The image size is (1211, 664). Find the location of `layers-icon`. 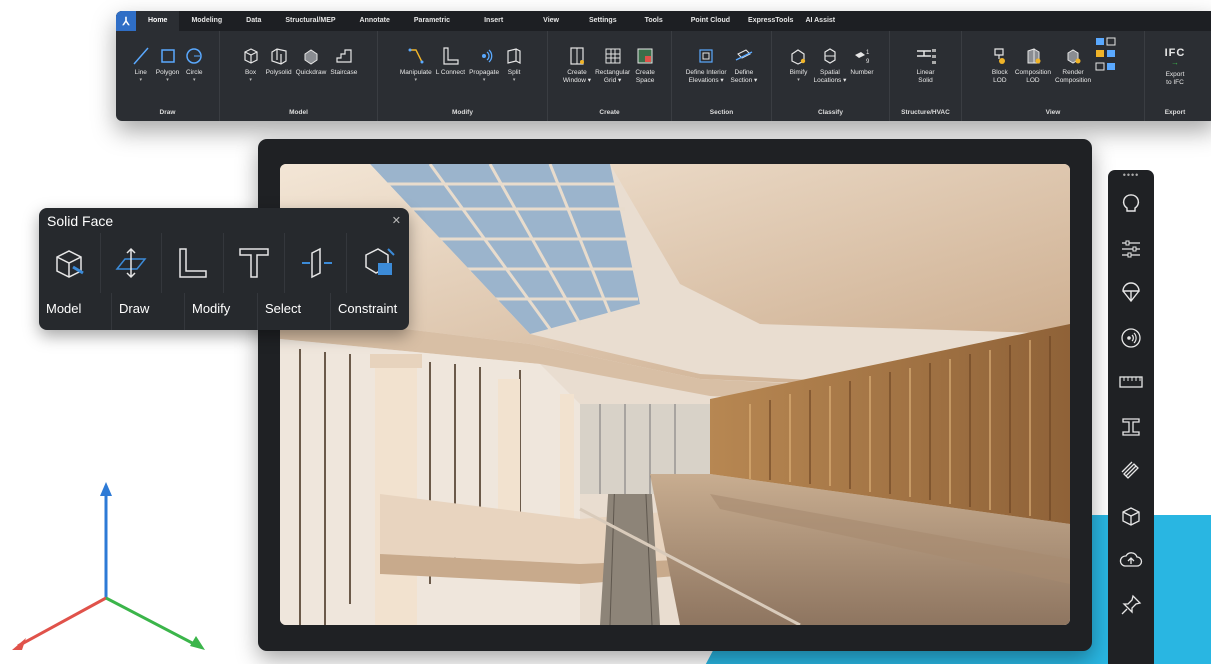

layers-icon is located at coordinates (1130, 470).